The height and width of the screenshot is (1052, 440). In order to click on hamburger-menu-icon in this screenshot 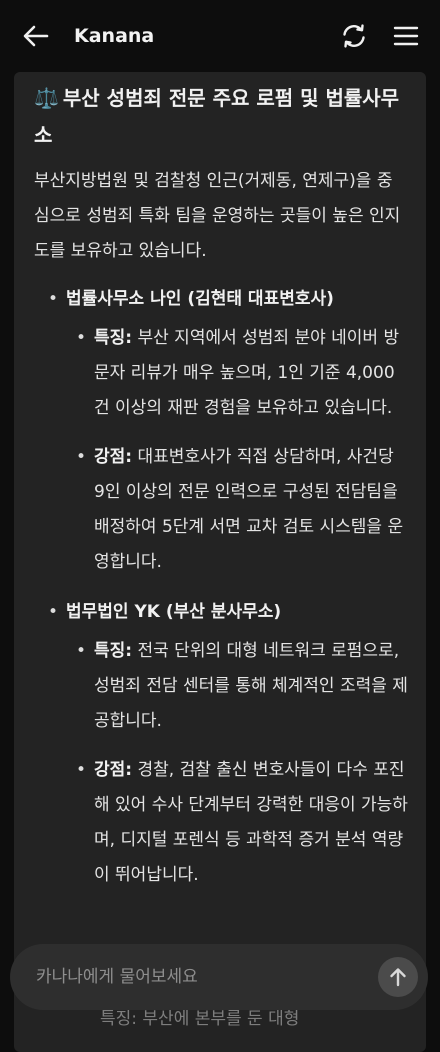, I will do `click(406, 36)`.